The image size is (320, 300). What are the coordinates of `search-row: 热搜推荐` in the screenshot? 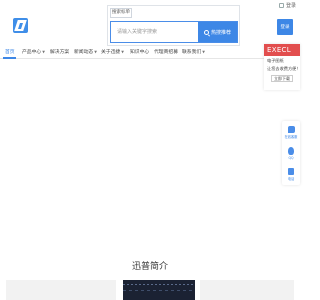 It's located at (174, 32).